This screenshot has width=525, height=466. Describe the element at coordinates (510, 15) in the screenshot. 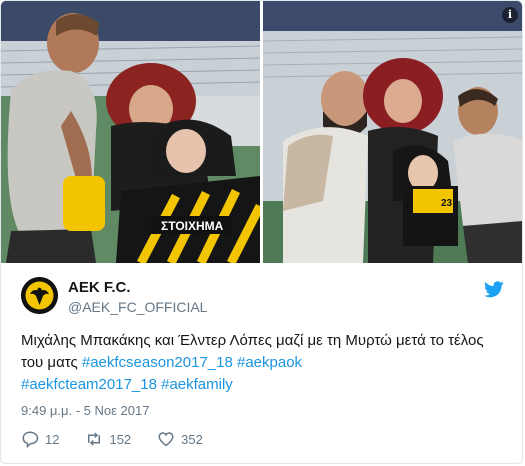

I see `info-icon: i` at that location.